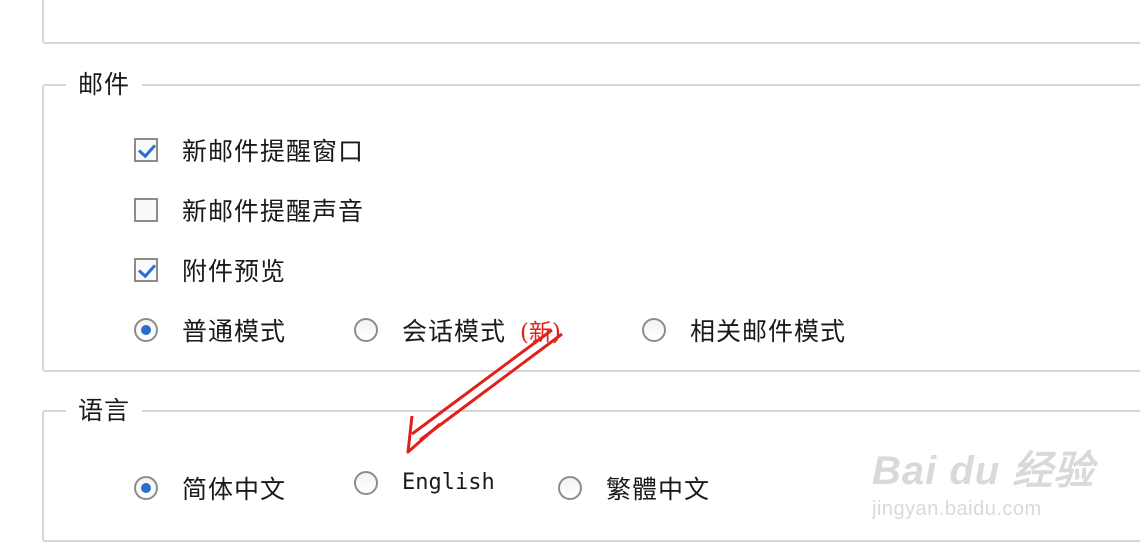 This screenshot has width=1140, height=550. What do you see at coordinates (234, 271) in the screenshot?
I see `attachment-preview-label: 附件预览` at bounding box center [234, 271].